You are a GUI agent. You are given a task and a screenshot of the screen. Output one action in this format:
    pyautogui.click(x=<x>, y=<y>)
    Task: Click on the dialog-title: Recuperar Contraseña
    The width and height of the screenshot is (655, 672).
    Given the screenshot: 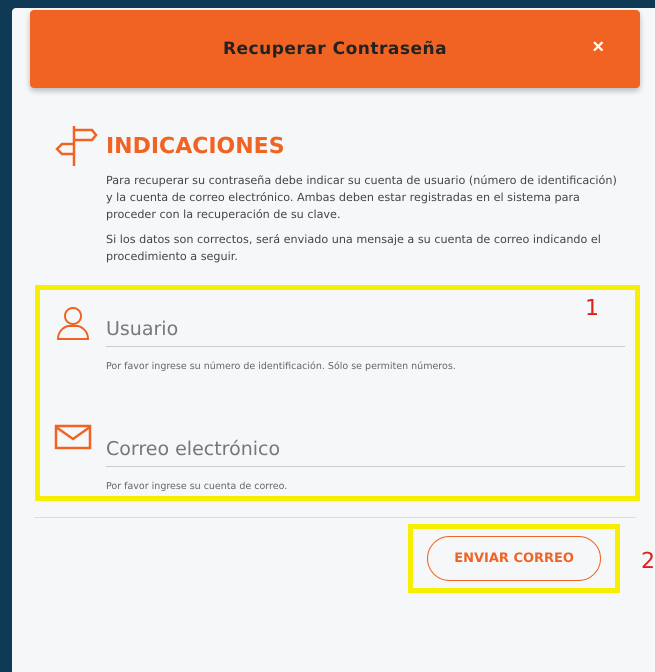 What is the action you would take?
    pyautogui.click(x=335, y=49)
    